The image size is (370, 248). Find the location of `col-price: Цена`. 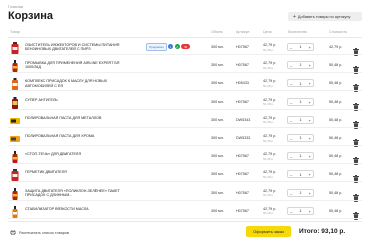

col-price: Цена is located at coordinates (267, 32).